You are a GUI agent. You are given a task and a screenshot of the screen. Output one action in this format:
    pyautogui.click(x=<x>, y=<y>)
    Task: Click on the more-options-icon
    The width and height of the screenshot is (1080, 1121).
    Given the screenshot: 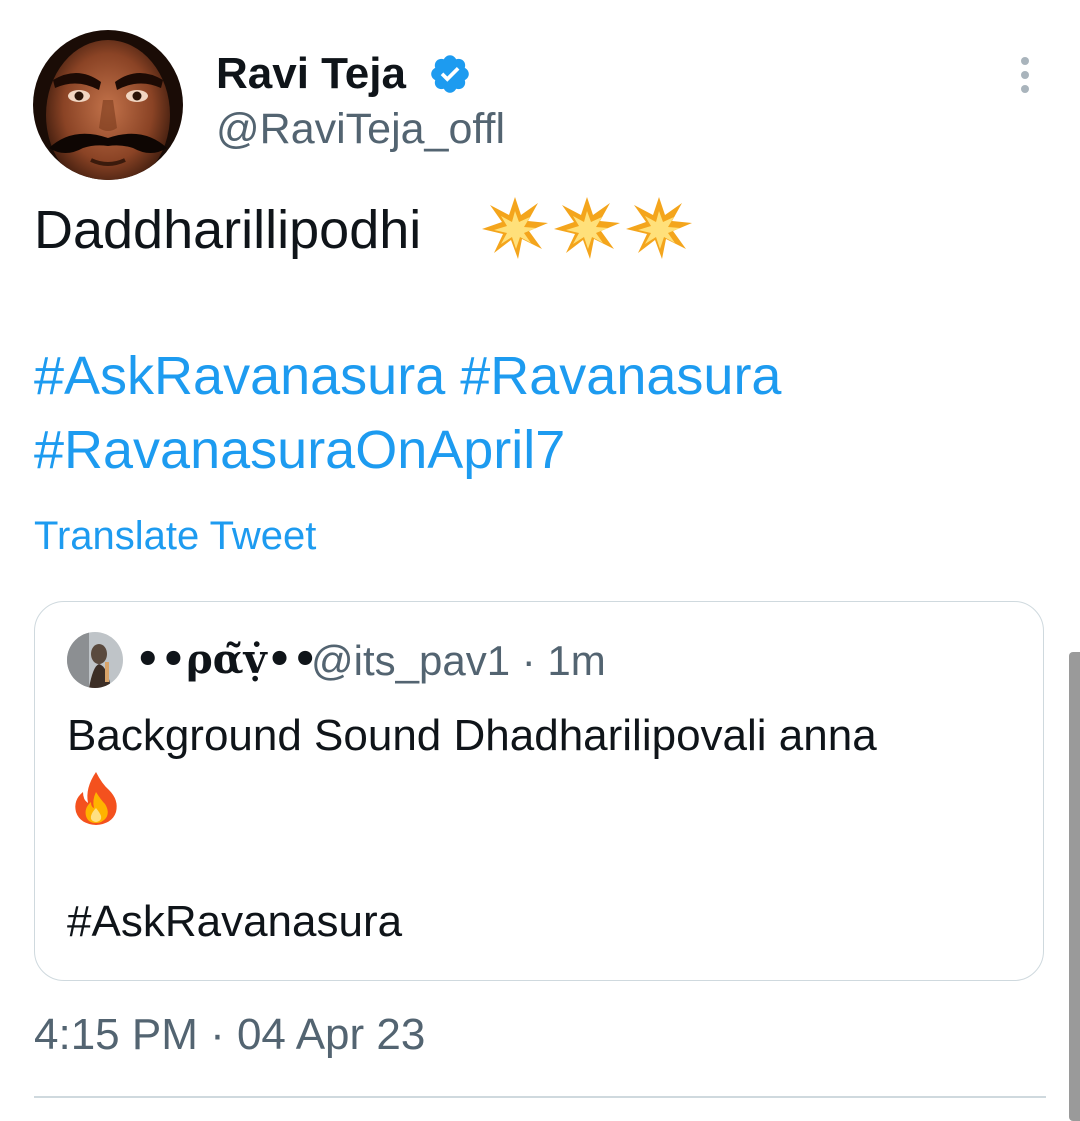 What is the action you would take?
    pyautogui.click(x=1025, y=75)
    